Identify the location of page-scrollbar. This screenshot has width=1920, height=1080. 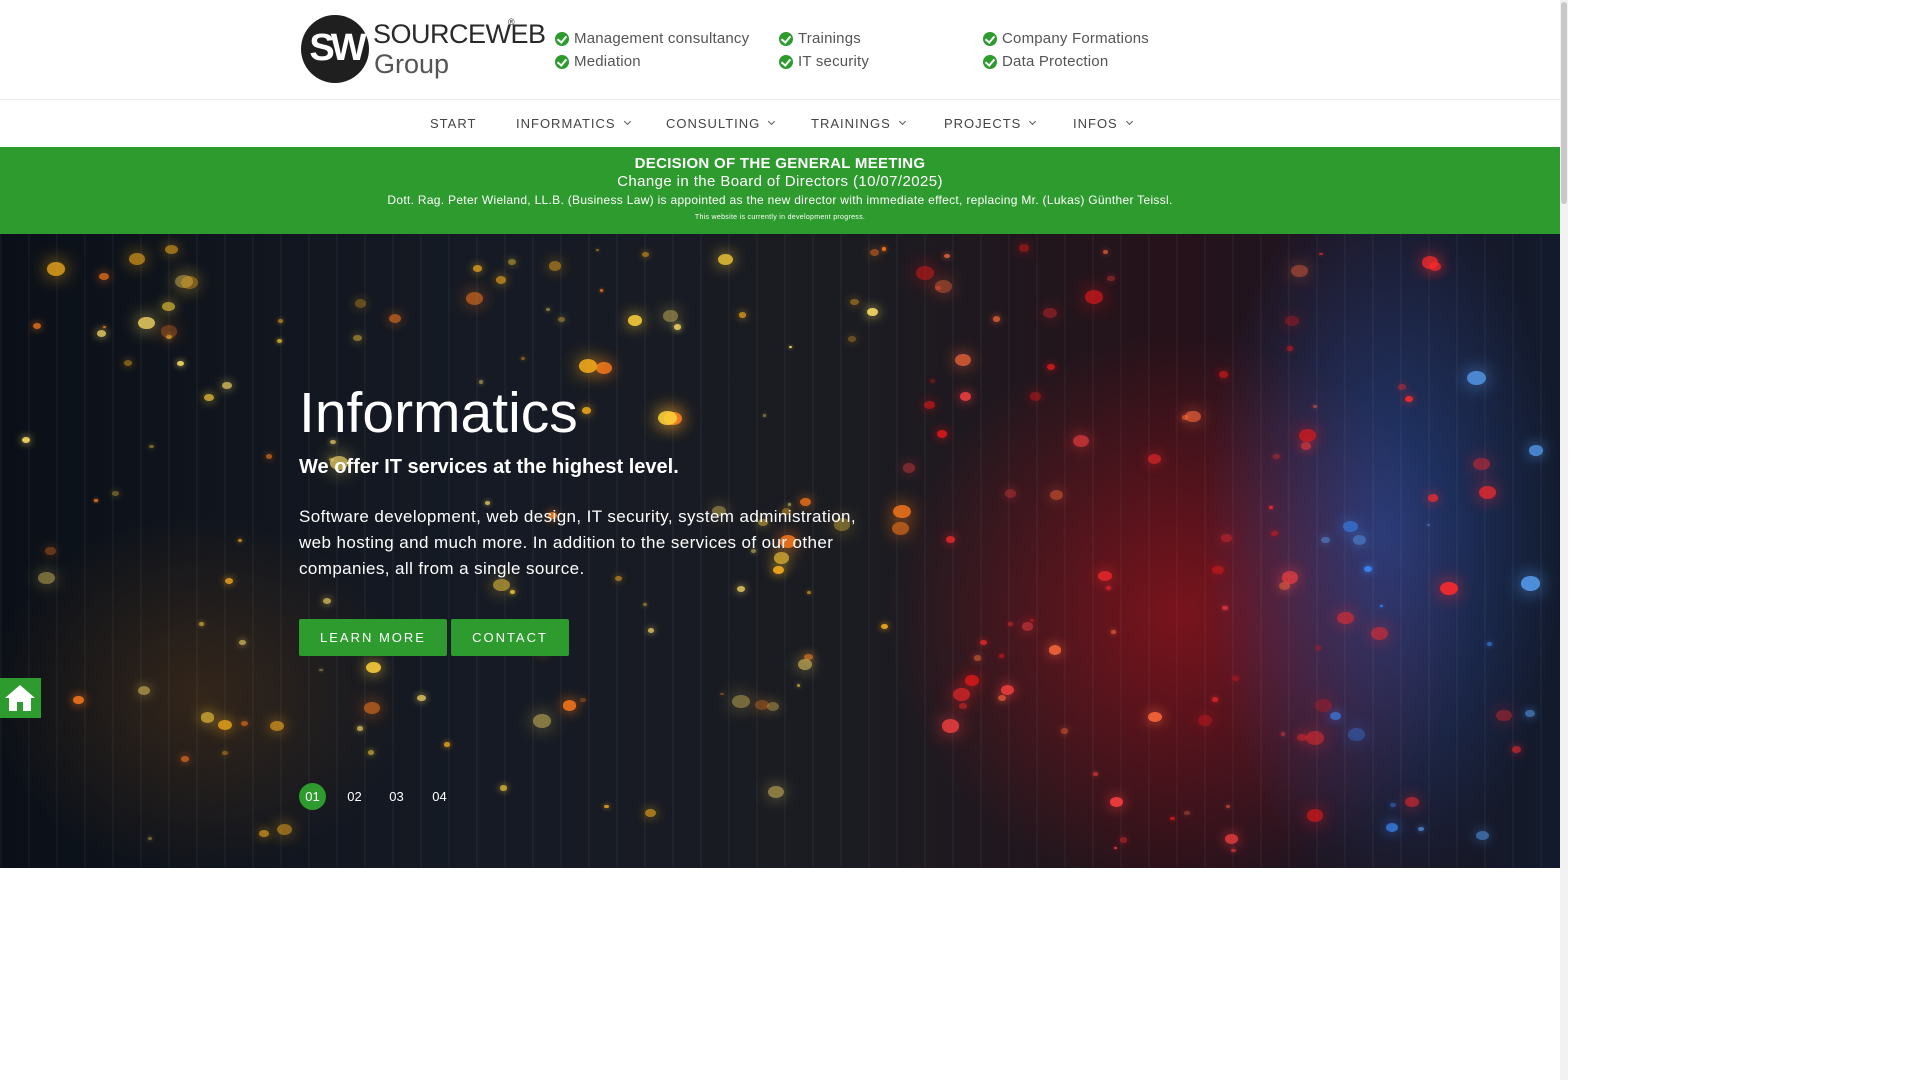
(1564, 540).